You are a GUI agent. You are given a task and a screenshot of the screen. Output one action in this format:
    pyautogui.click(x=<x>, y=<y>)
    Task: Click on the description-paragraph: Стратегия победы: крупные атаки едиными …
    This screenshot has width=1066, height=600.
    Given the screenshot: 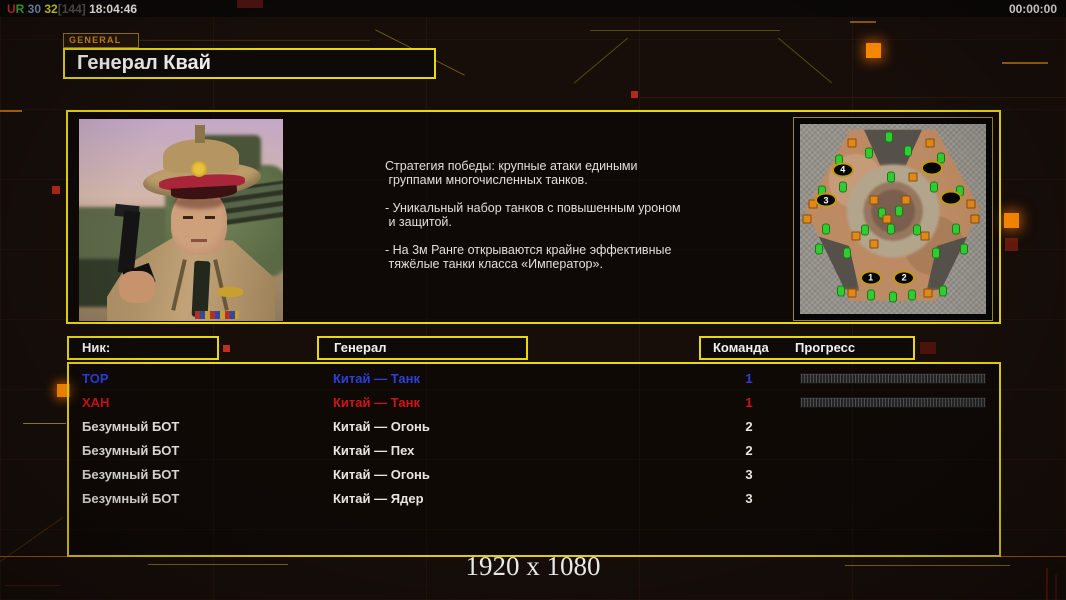 What is the action you would take?
    pyautogui.click(x=511, y=173)
    